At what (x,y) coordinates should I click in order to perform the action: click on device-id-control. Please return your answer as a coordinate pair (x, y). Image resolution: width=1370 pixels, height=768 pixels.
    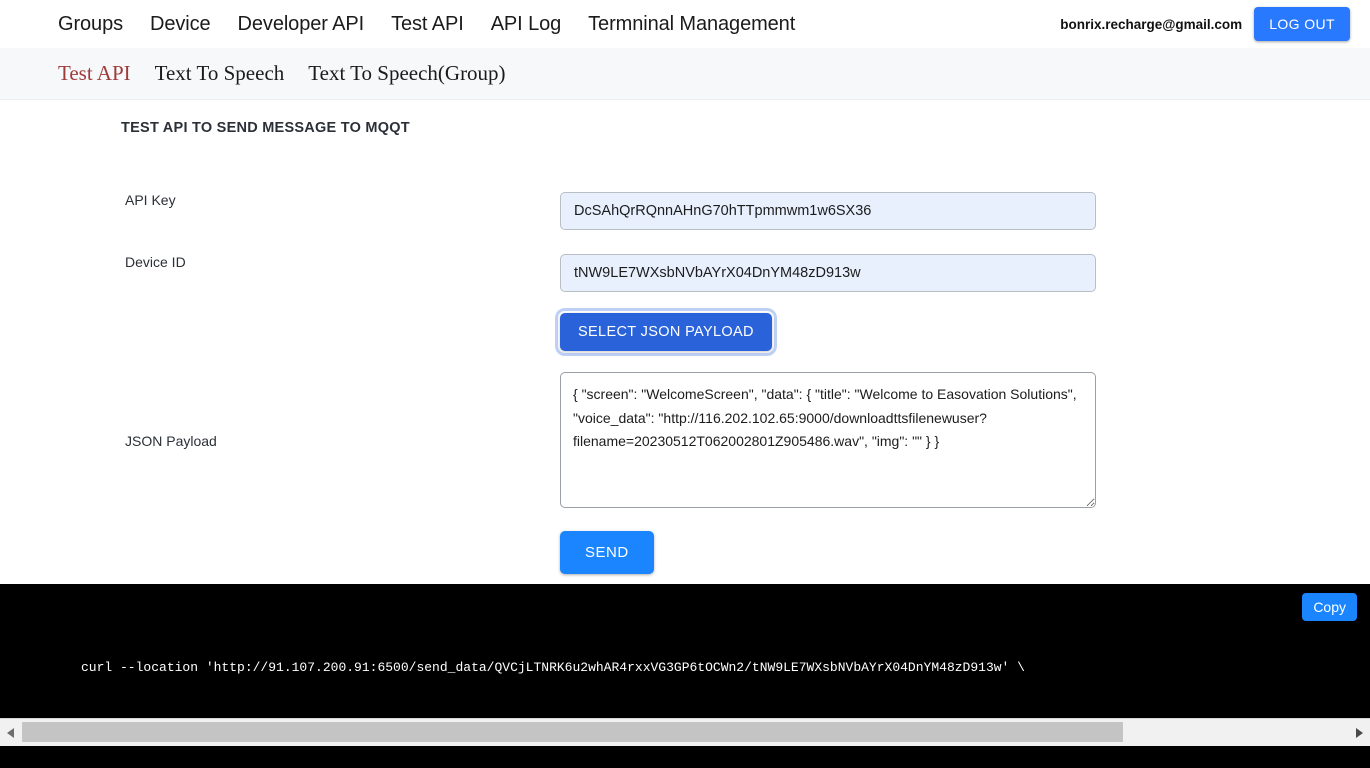
    Looking at the image, I should click on (828, 273).